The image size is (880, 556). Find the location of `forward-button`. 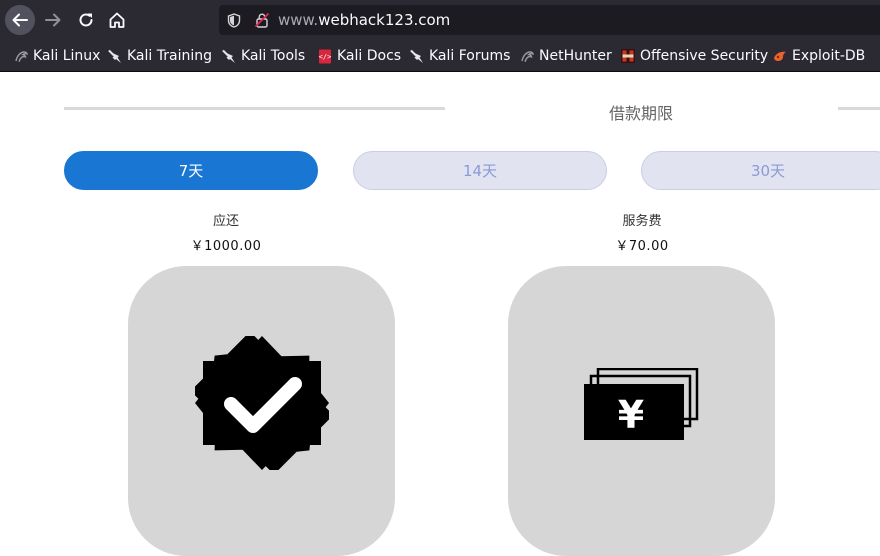

forward-button is located at coordinates (53, 20).